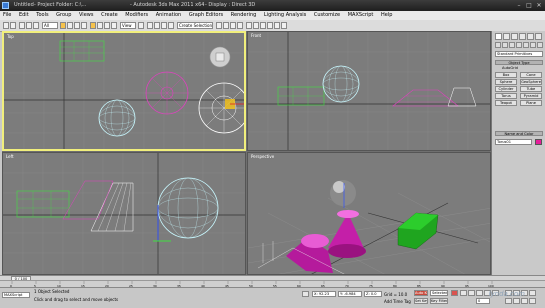 The image size is (545, 308). What do you see at coordinates (506, 103) in the screenshot?
I see `teapot-button: Teapot` at bounding box center [506, 103].